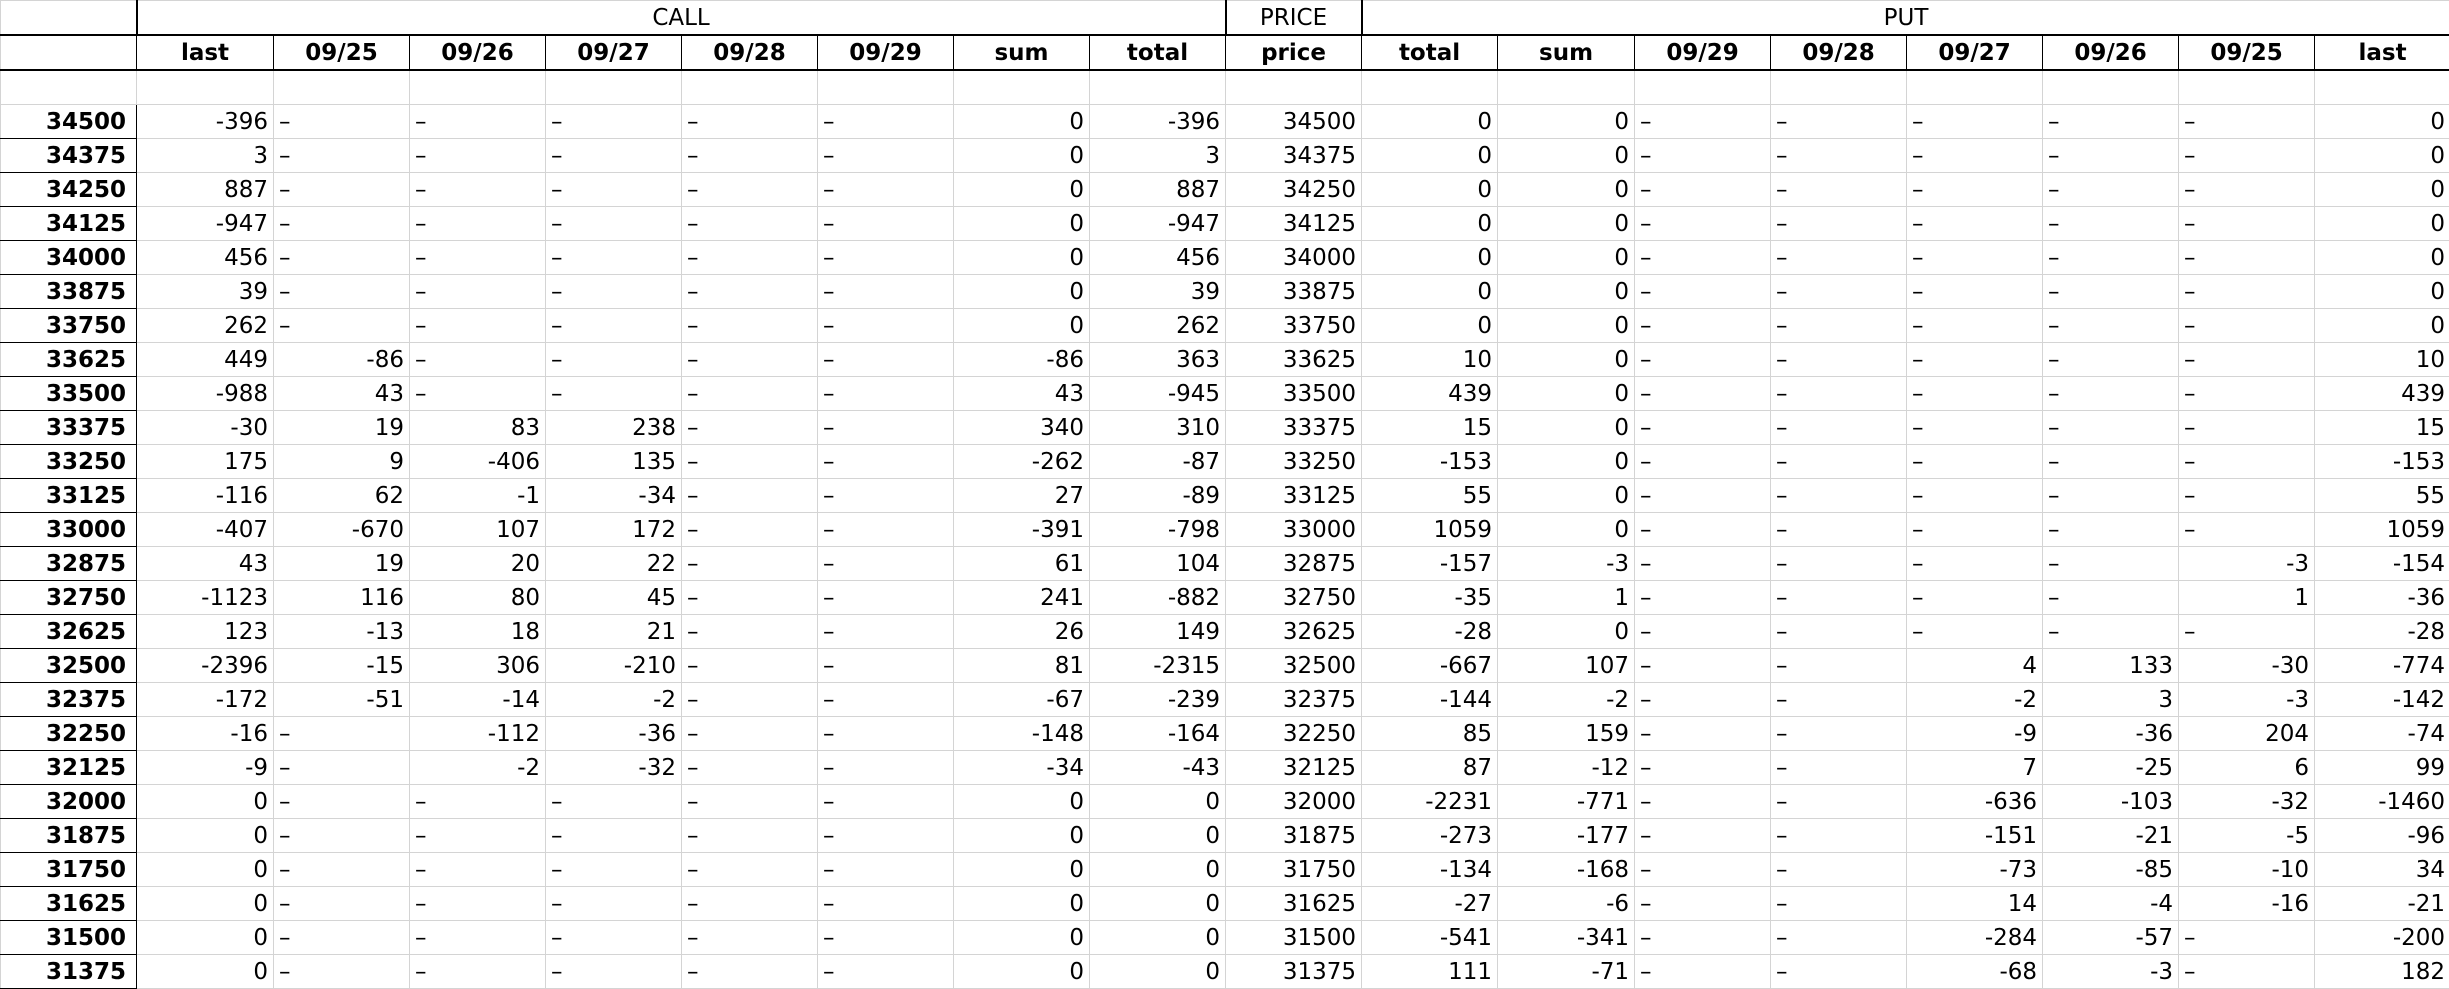 Image resolution: width=2449 pixels, height=989 pixels. Describe the element at coordinates (614, 734) in the screenshot. I see `table-cell: -36` at that location.